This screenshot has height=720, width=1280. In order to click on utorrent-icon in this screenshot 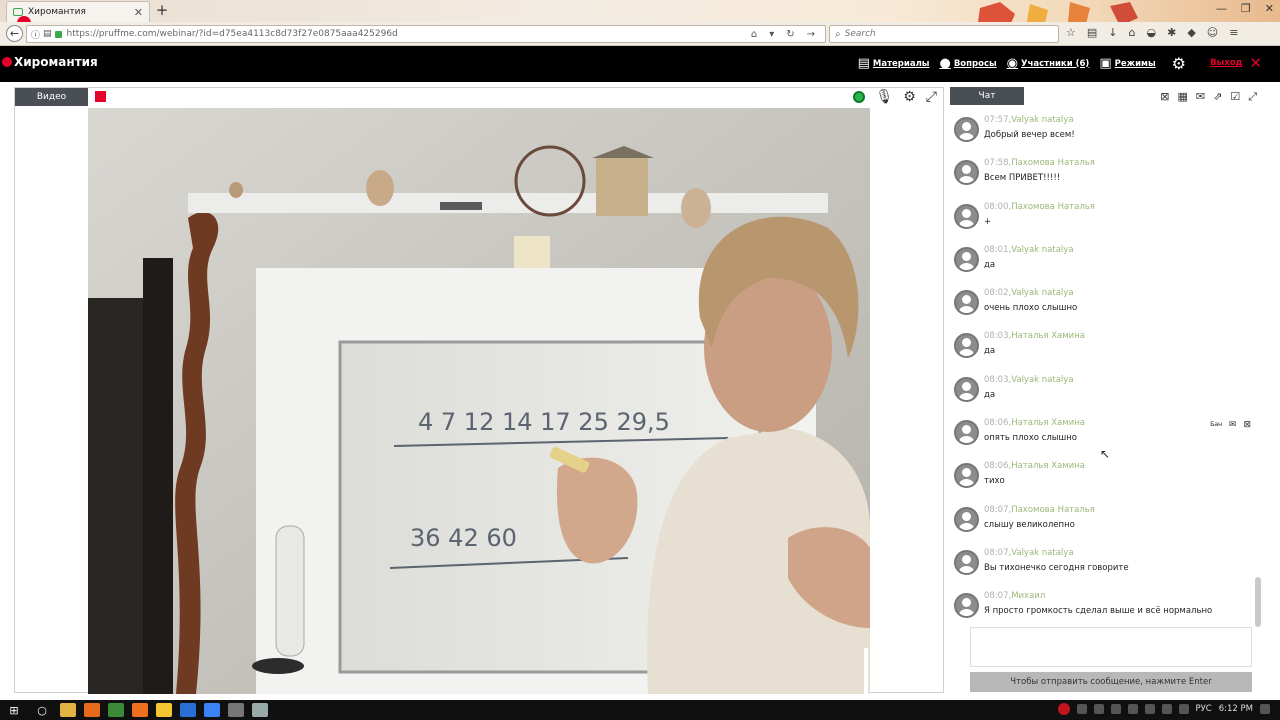, I will do `click(116, 710)`.